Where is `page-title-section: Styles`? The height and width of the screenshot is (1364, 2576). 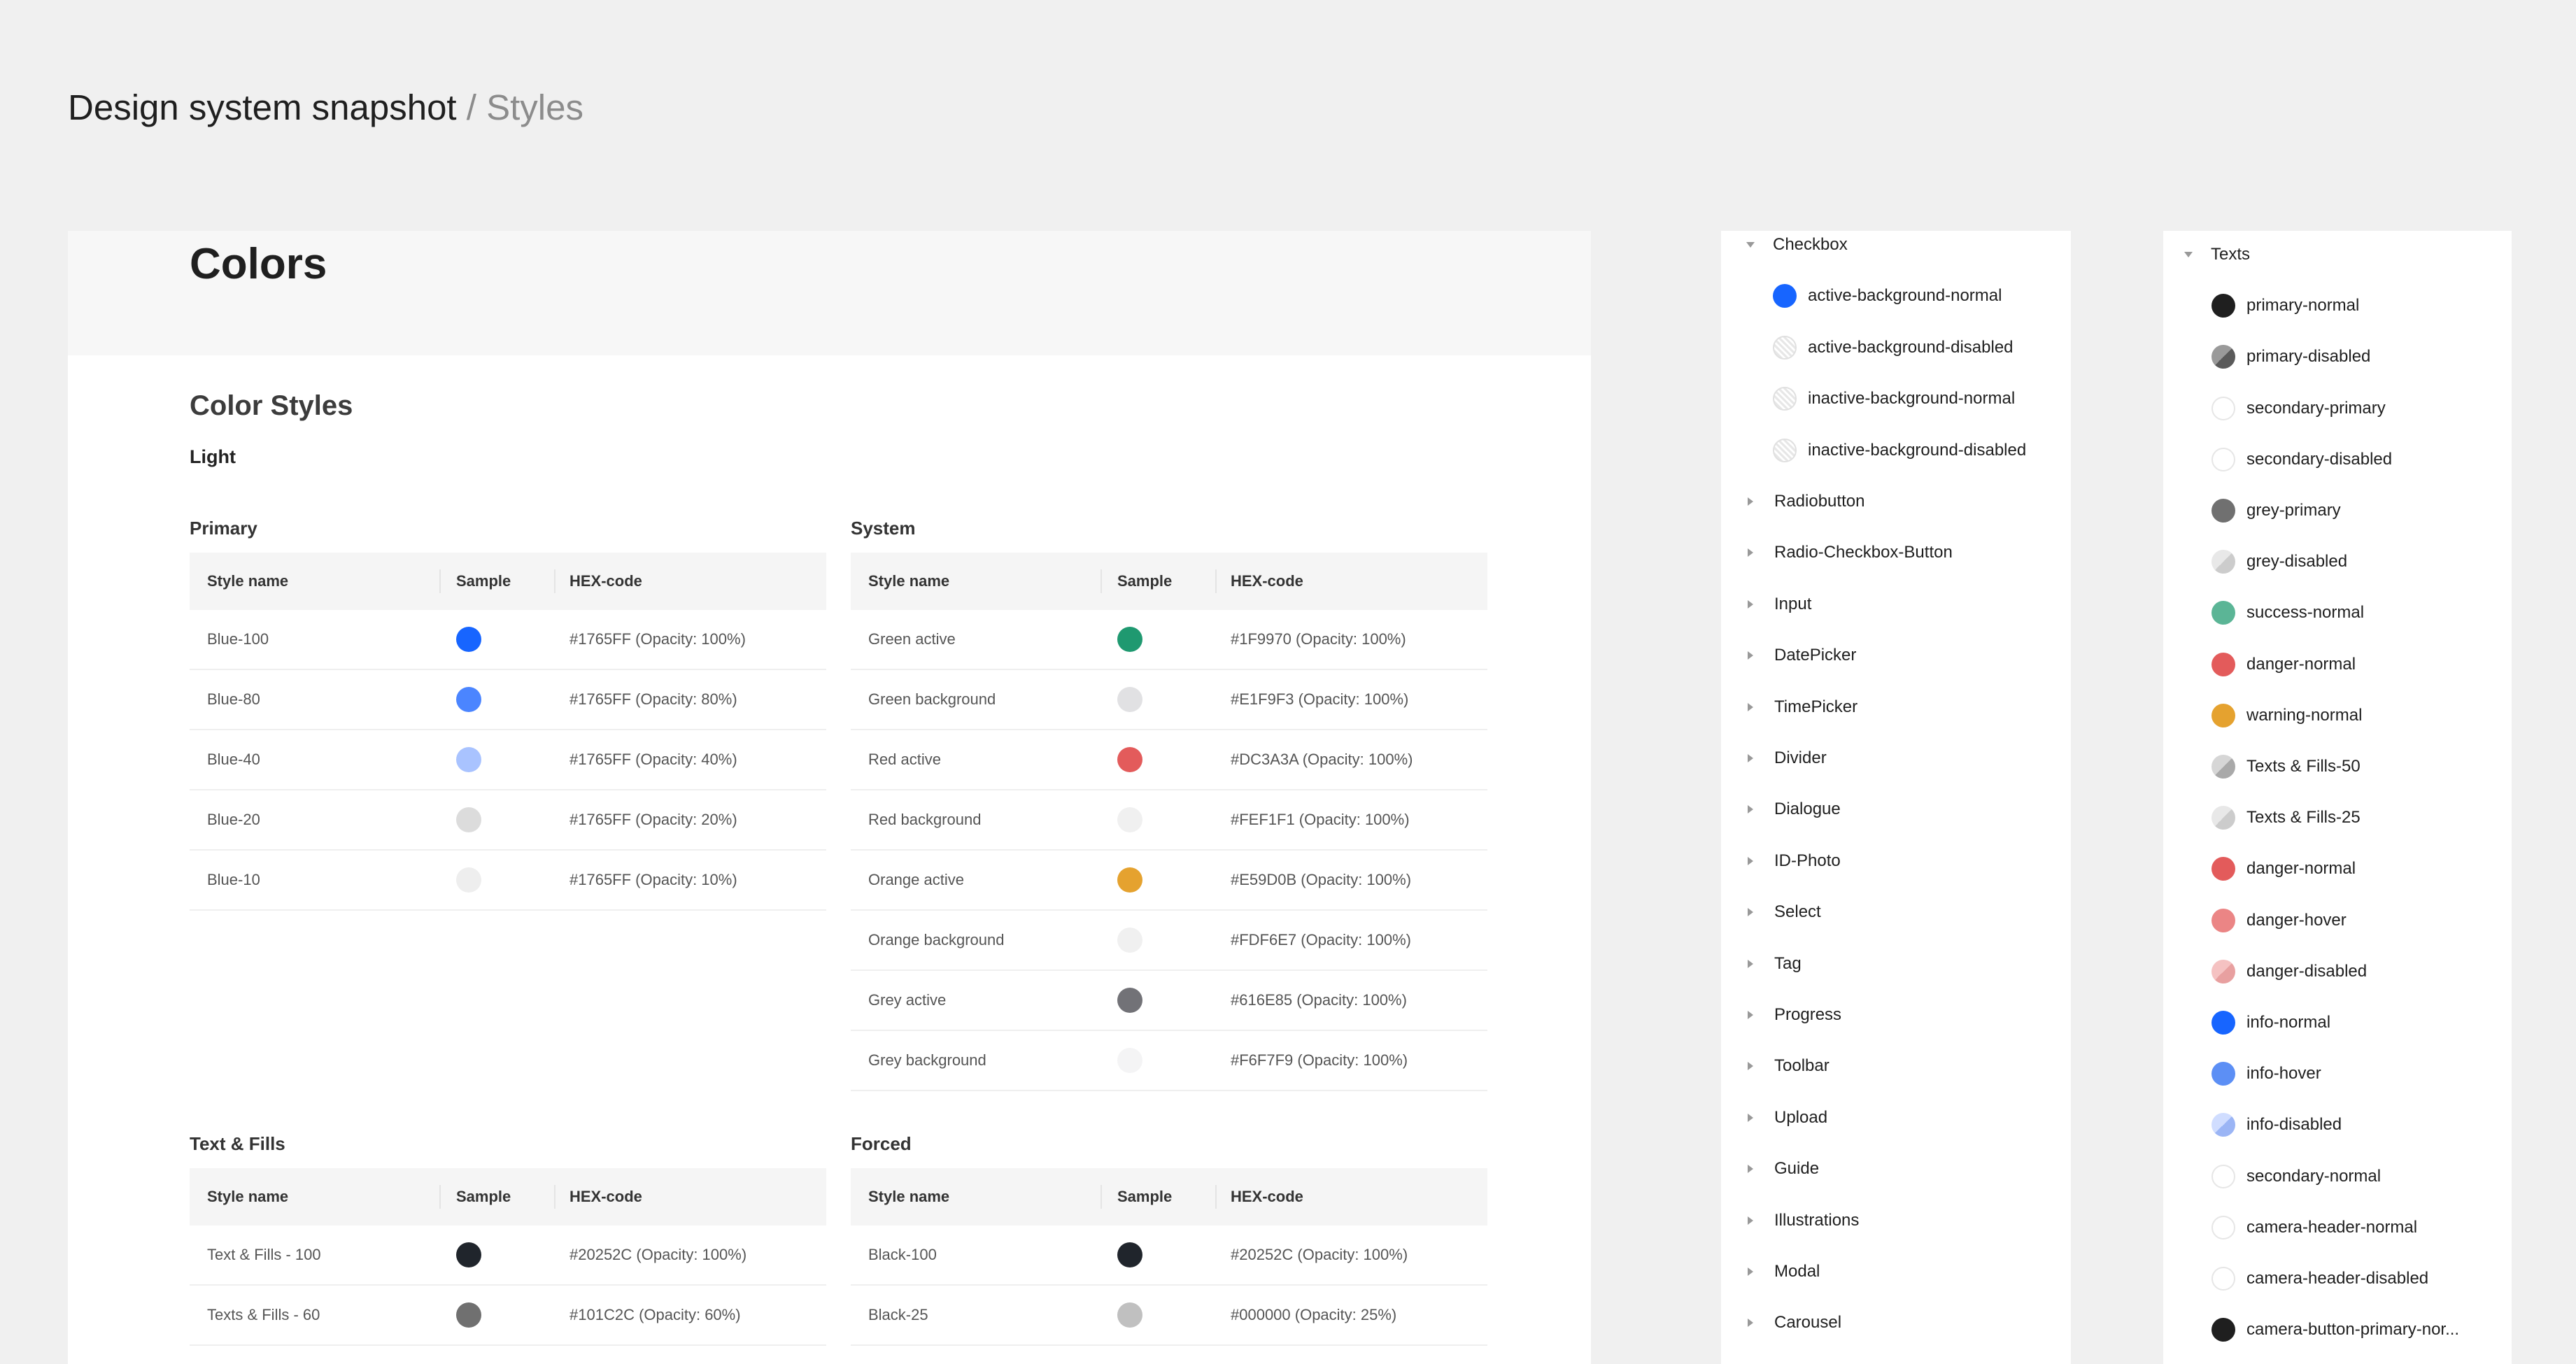
page-title-section: Styles is located at coordinates (535, 107).